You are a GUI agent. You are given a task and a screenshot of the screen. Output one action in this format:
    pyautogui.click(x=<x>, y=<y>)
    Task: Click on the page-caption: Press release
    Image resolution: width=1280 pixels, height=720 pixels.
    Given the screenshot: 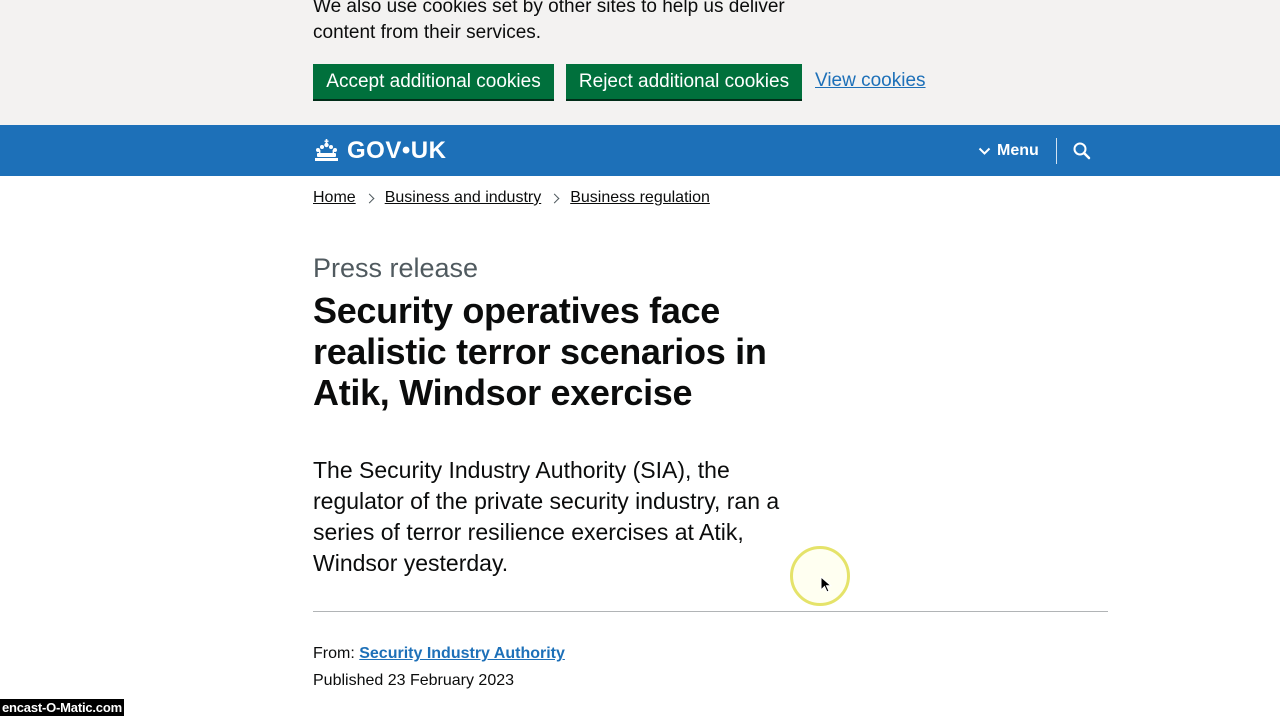 What is the action you would take?
    pyautogui.click(x=396, y=268)
    